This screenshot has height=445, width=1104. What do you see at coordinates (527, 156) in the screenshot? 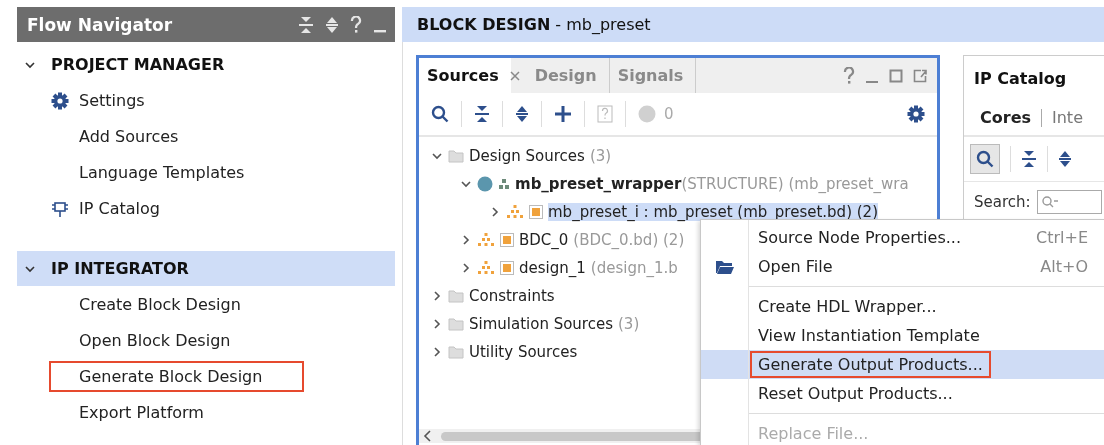
I see `tree-item: Design Sources` at bounding box center [527, 156].